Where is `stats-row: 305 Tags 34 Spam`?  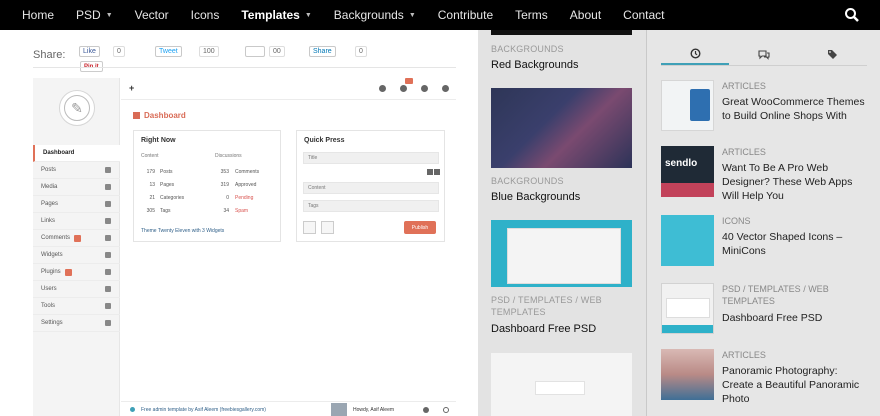 stats-row: 305 Tags 34 Spam is located at coordinates (197, 211).